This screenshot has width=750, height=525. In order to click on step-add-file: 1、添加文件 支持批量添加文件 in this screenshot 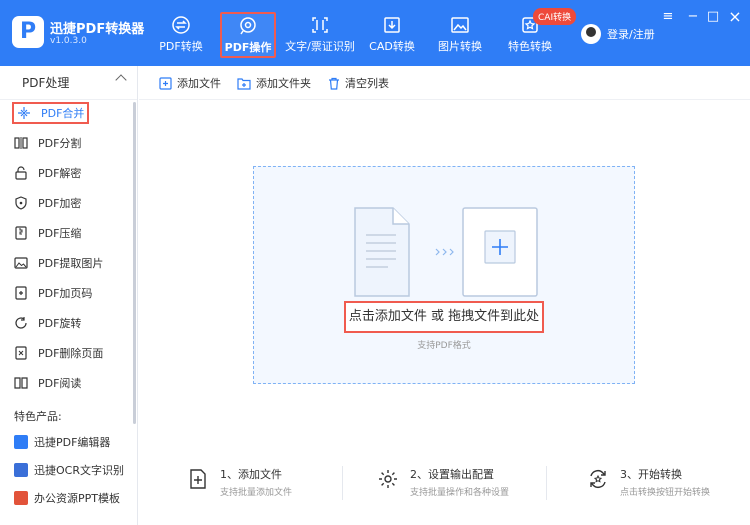, I will do `click(240, 482)`.